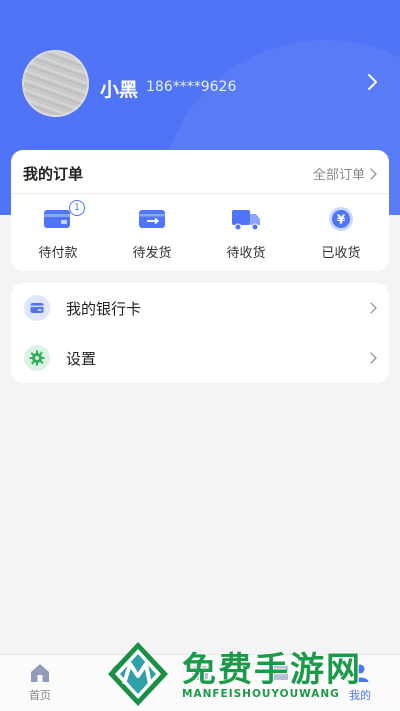 The width and height of the screenshot is (400, 711). I want to click on menu-item-label: 我的银行卡, so click(104, 308).